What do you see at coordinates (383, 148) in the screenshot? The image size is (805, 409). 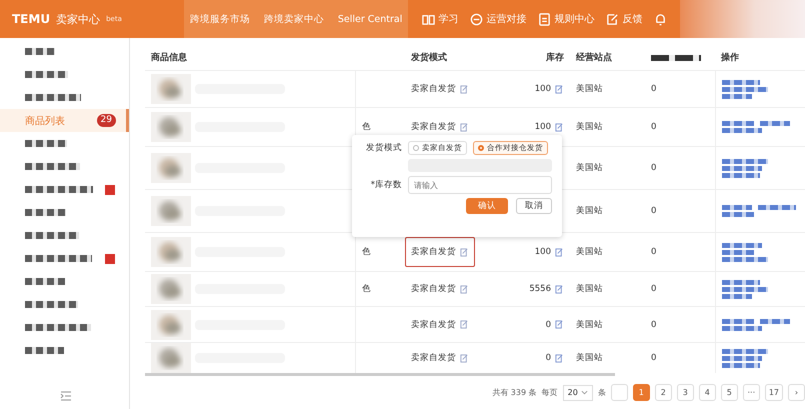 I see `field-label: 发货模式` at bounding box center [383, 148].